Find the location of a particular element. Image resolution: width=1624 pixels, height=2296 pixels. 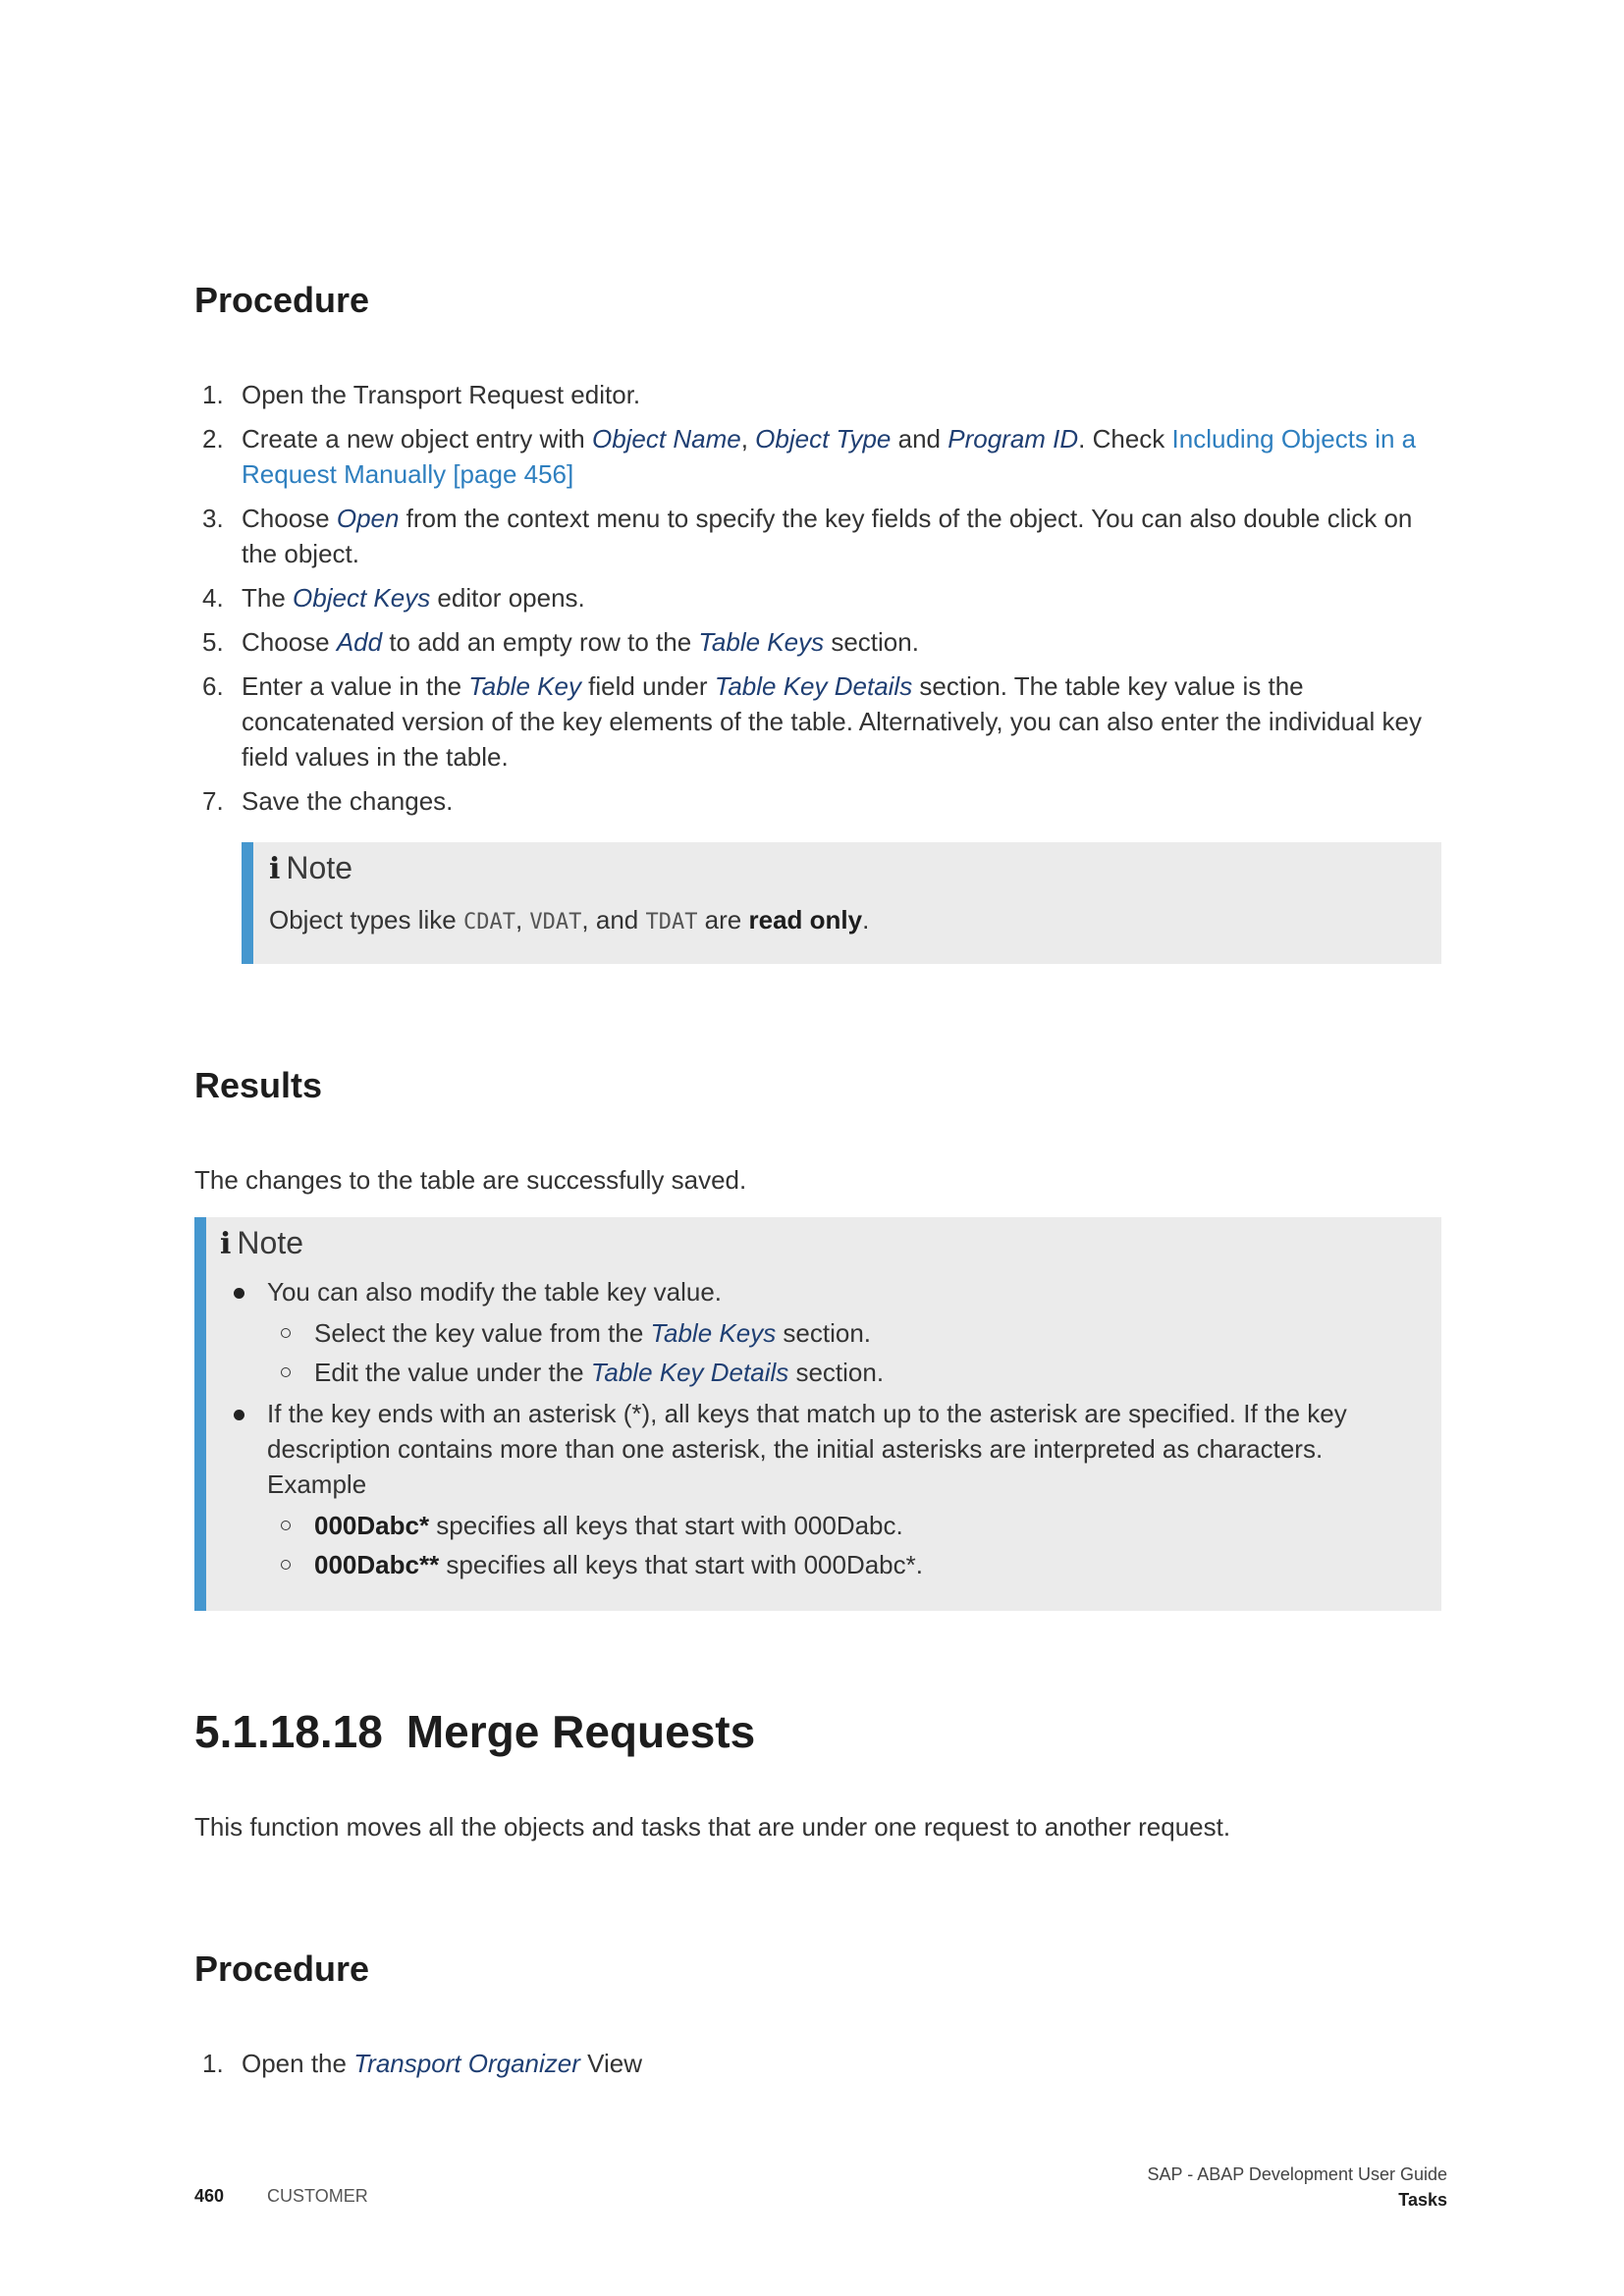

procedure-steps: 1. Open the Transport Organizer View is located at coordinates (817, 2068).